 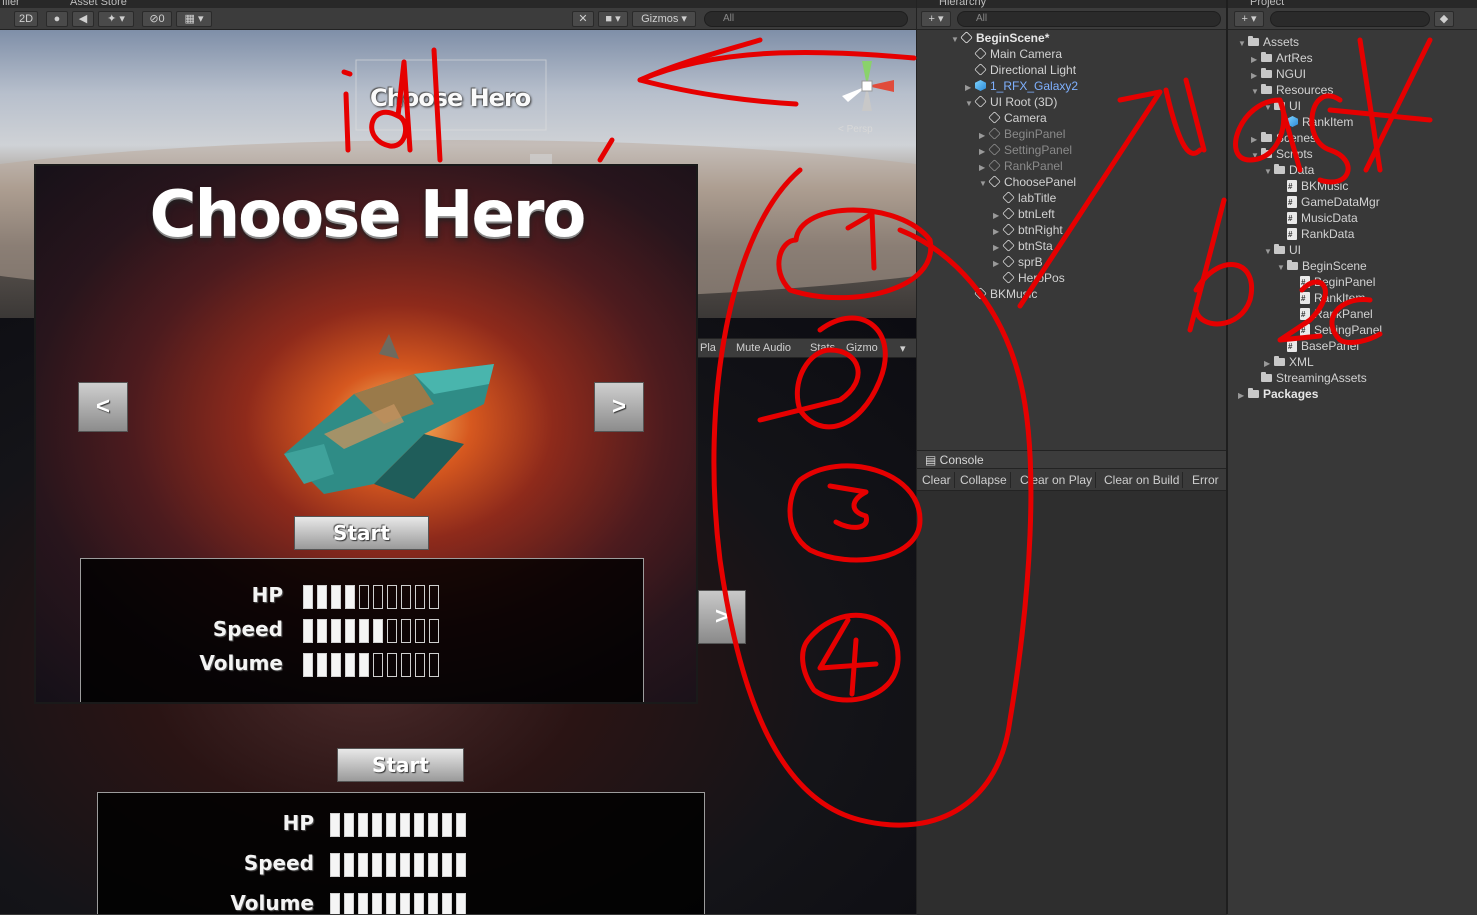 What do you see at coordinates (855, 129) in the screenshot?
I see `persp-label: < Persp` at bounding box center [855, 129].